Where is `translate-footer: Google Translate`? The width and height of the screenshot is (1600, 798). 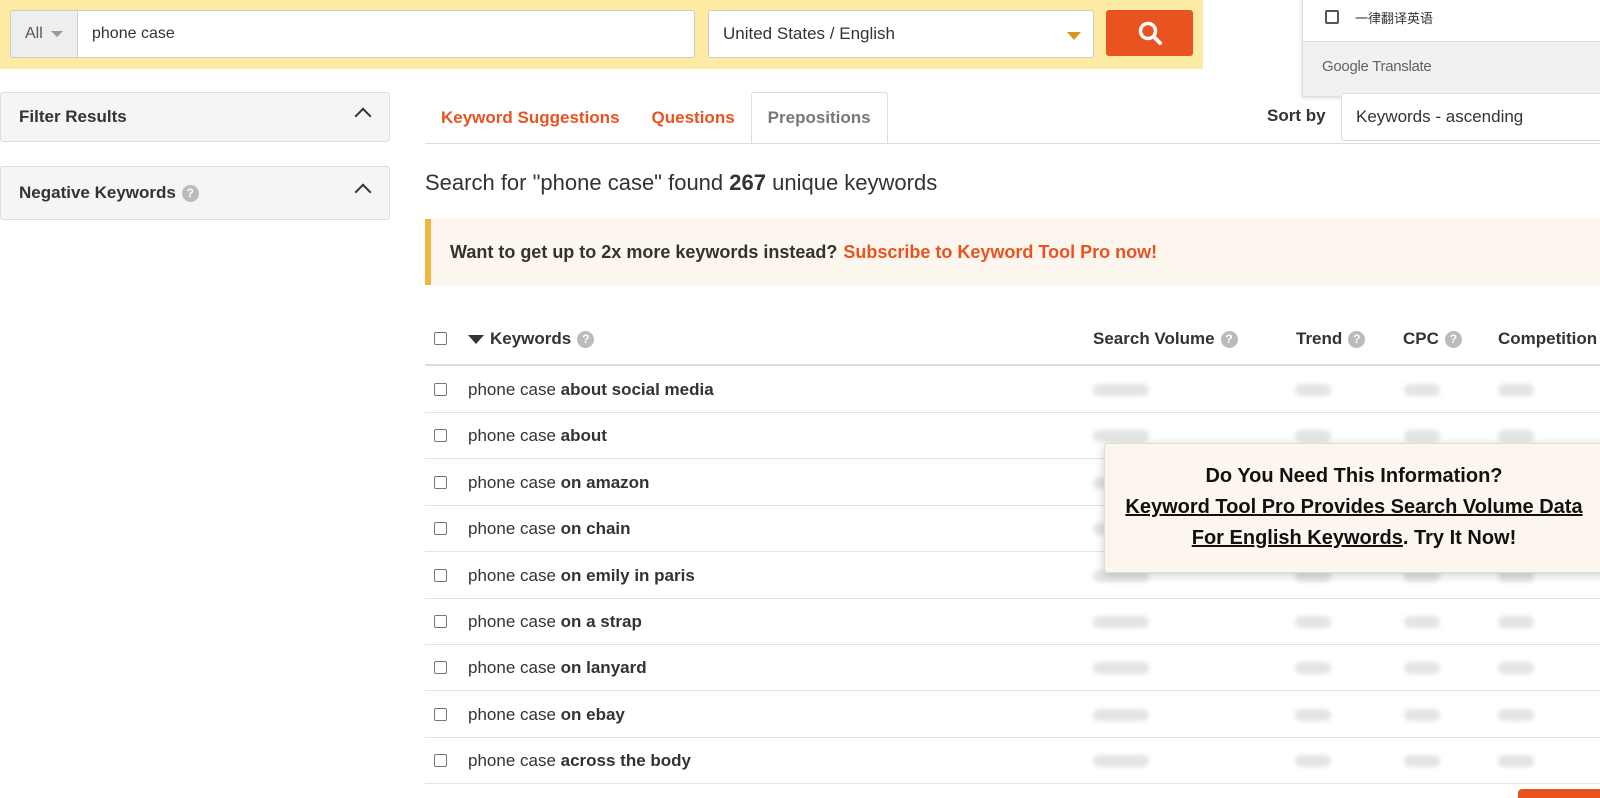
translate-footer: Google Translate is located at coordinates (1451, 69).